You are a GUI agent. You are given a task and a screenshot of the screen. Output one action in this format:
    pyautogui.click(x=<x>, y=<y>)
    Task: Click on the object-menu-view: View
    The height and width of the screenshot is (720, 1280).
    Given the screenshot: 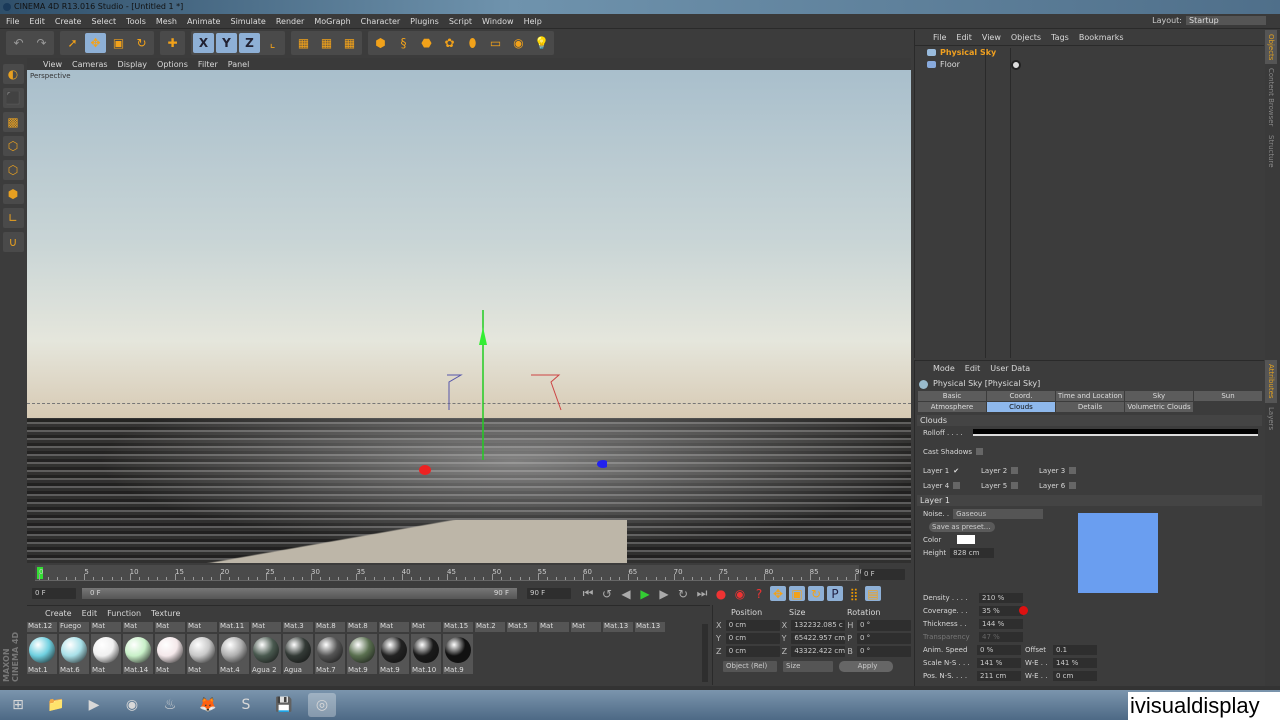 What is the action you would take?
    pyautogui.click(x=991, y=39)
    